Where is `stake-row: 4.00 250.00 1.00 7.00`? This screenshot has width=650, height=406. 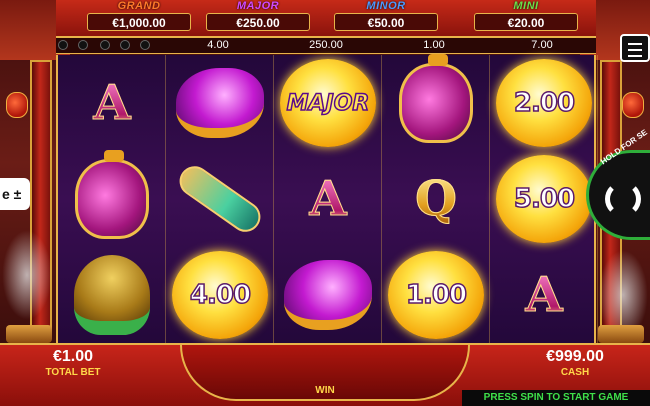
stake-row: 4.00 250.00 1.00 7.00 is located at coordinates (326, 45).